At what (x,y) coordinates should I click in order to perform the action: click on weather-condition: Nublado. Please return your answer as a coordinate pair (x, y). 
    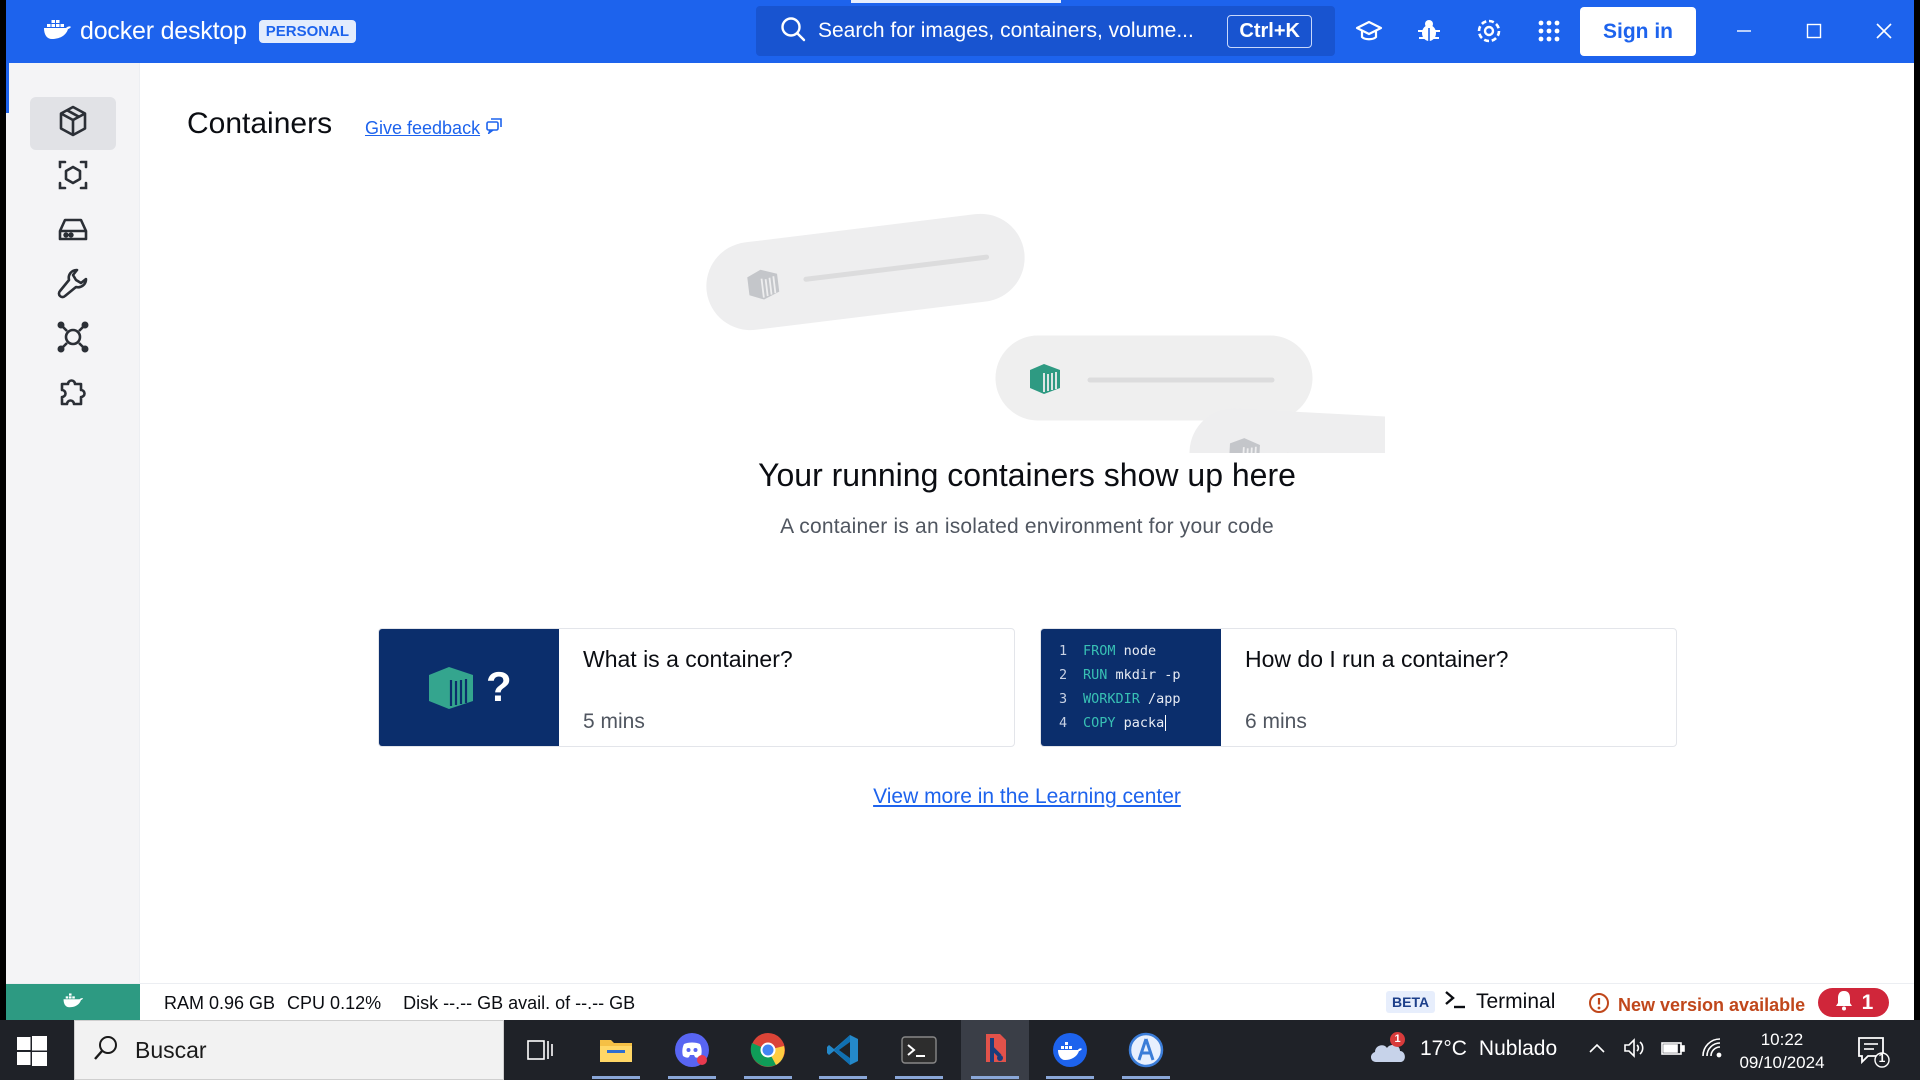
    Looking at the image, I should click on (1518, 1048).